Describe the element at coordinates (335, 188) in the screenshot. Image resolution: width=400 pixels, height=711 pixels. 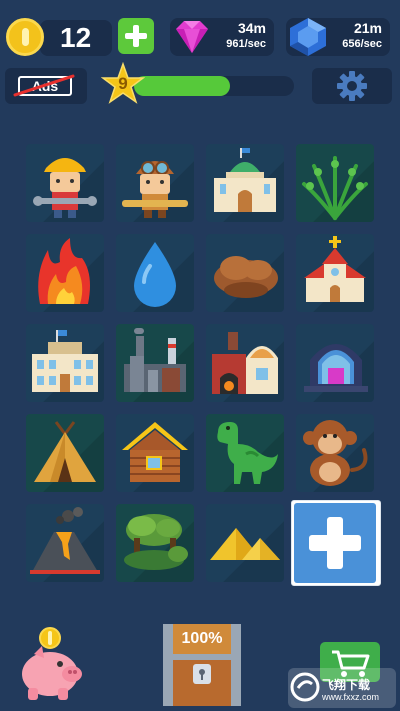
I see `fern-icon` at that location.